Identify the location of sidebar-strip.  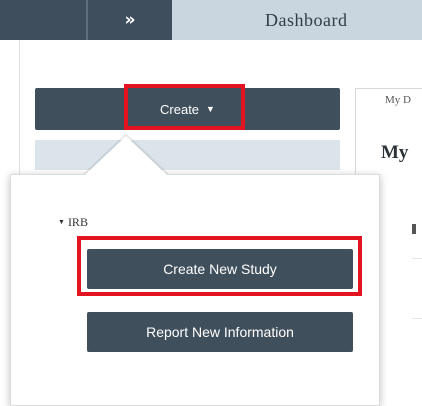
(187, 155).